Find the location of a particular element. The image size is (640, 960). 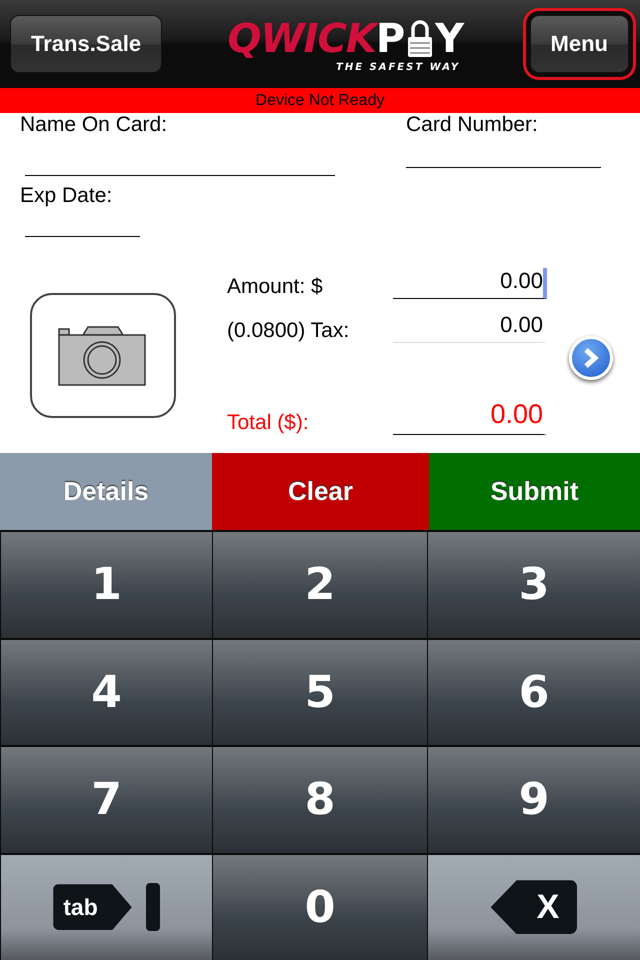

digit-key: 6 is located at coordinates (533, 691).